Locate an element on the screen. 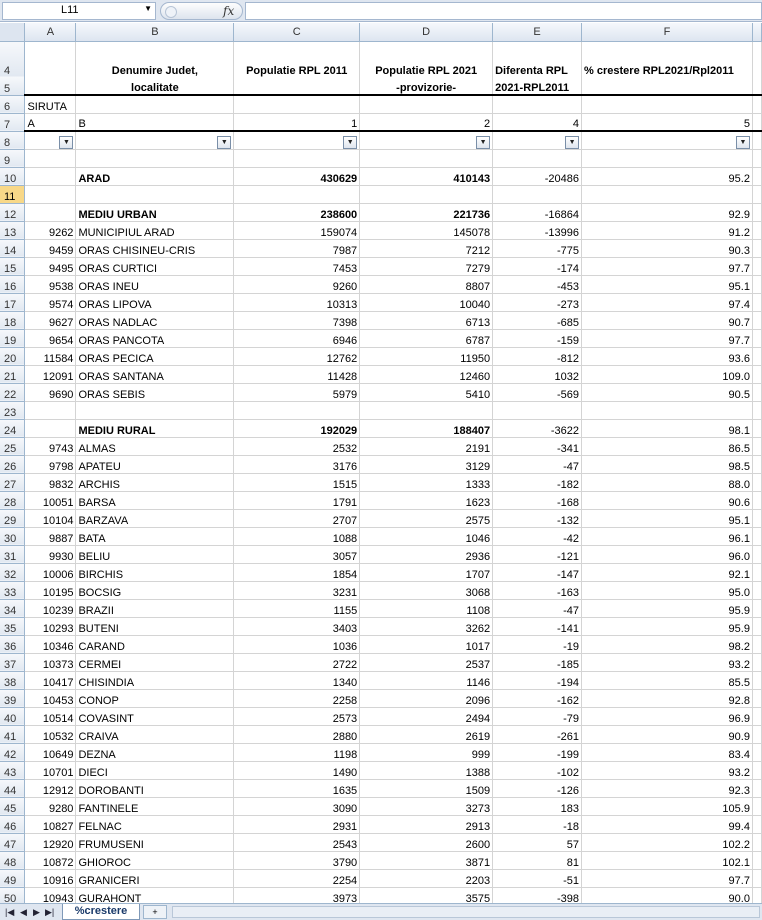  value-cell: 2096 is located at coordinates (426, 698).